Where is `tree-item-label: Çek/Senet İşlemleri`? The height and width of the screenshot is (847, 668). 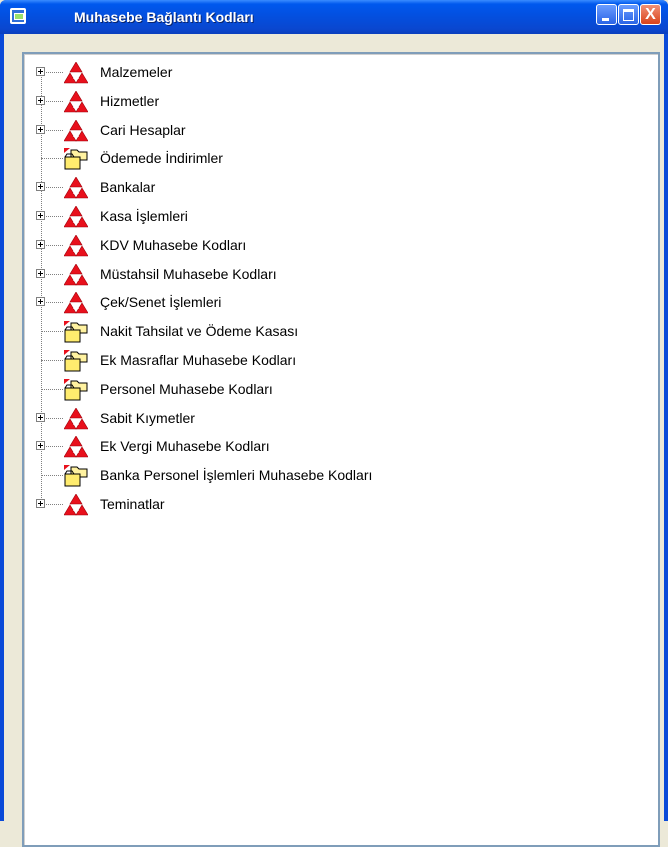 tree-item-label: Çek/Senet İşlemleri is located at coordinates (161, 302).